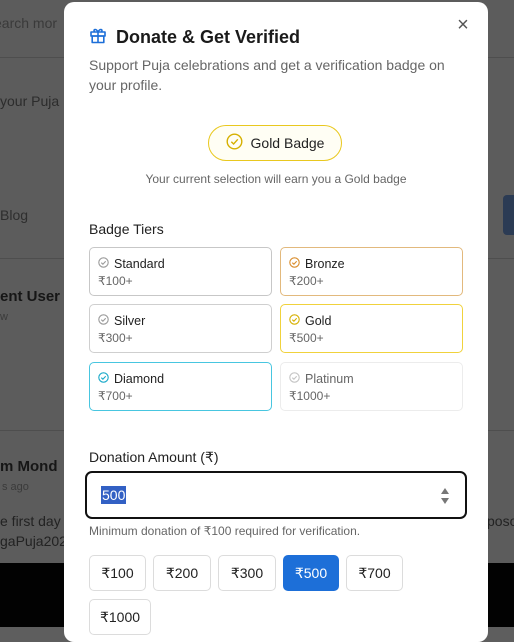  What do you see at coordinates (463, 25) in the screenshot?
I see `close-button: ×` at bounding box center [463, 25].